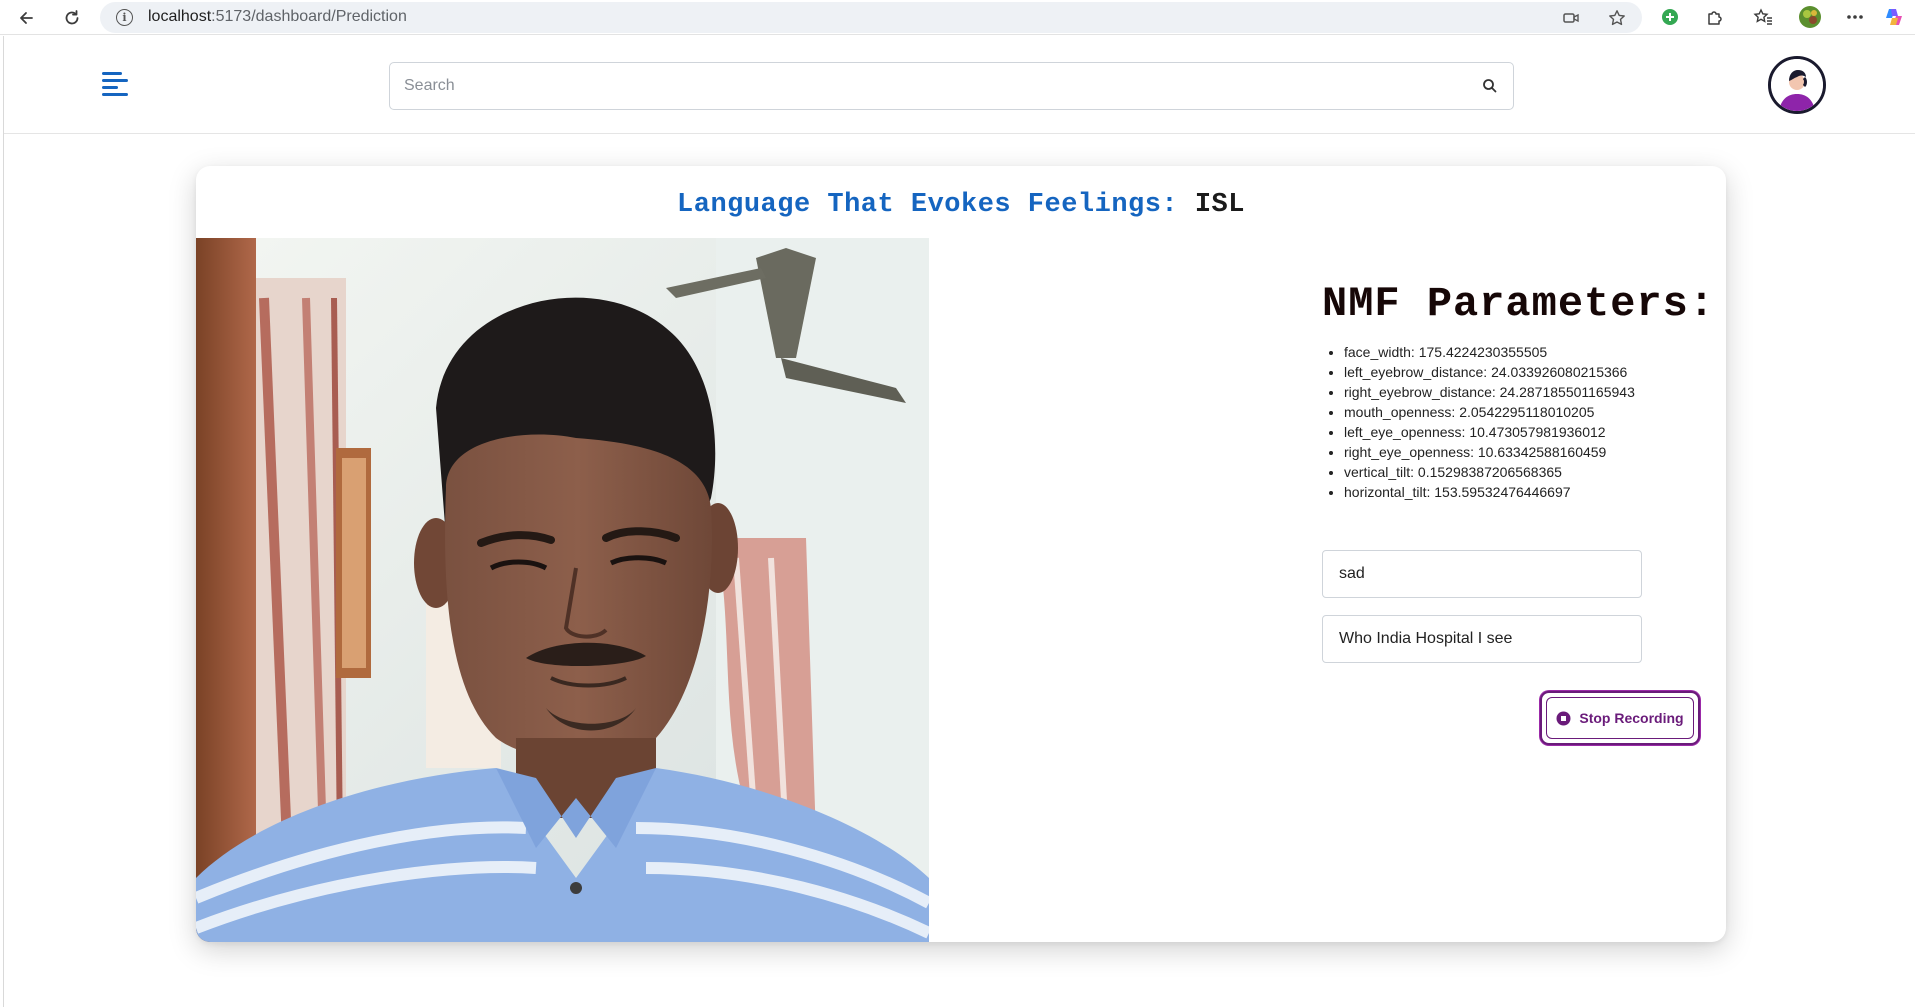 The image size is (1915, 1007). I want to click on user-avatar, so click(1797, 85).